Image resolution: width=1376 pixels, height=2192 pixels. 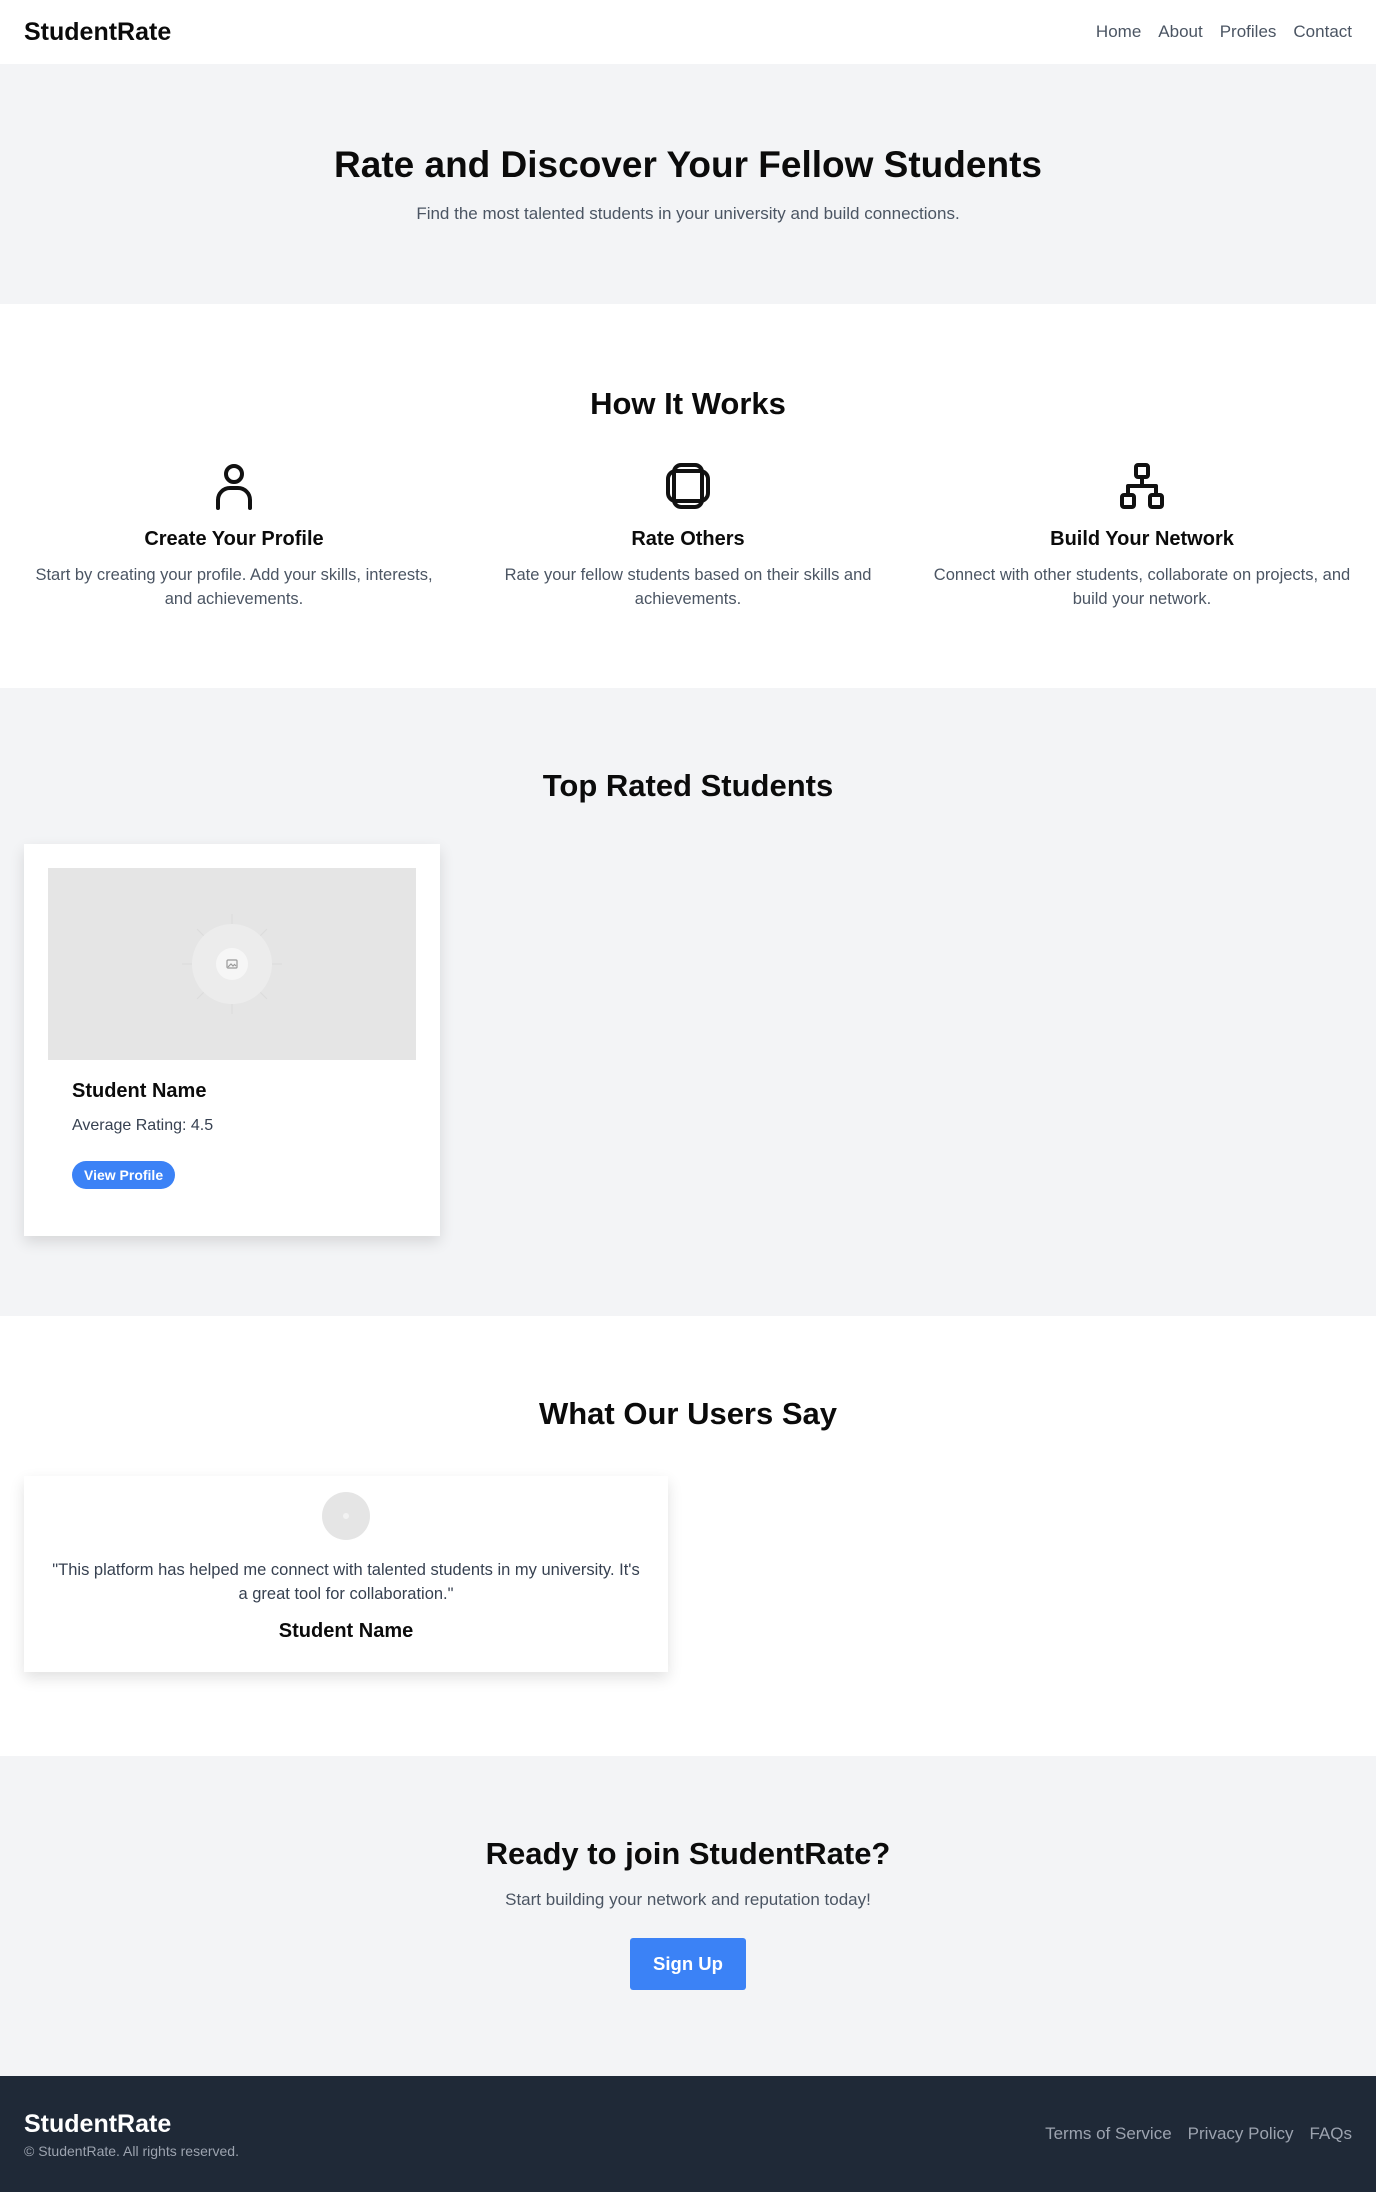 I want to click on top-navbar: StudentRate Home About Profiles Contact, so click(x=688, y=32).